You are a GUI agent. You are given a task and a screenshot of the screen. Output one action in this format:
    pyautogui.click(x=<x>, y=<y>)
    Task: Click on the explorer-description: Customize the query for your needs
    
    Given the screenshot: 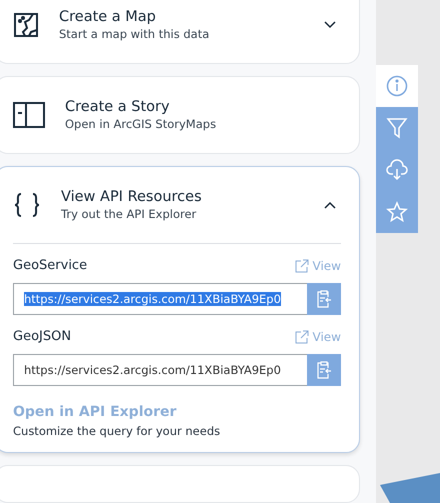 What is the action you would take?
    pyautogui.click(x=117, y=431)
    